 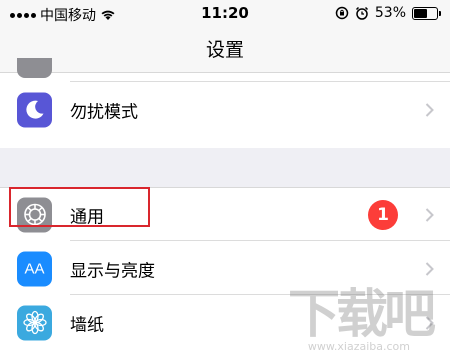 I want to click on partial-row-icon, so click(x=34, y=68).